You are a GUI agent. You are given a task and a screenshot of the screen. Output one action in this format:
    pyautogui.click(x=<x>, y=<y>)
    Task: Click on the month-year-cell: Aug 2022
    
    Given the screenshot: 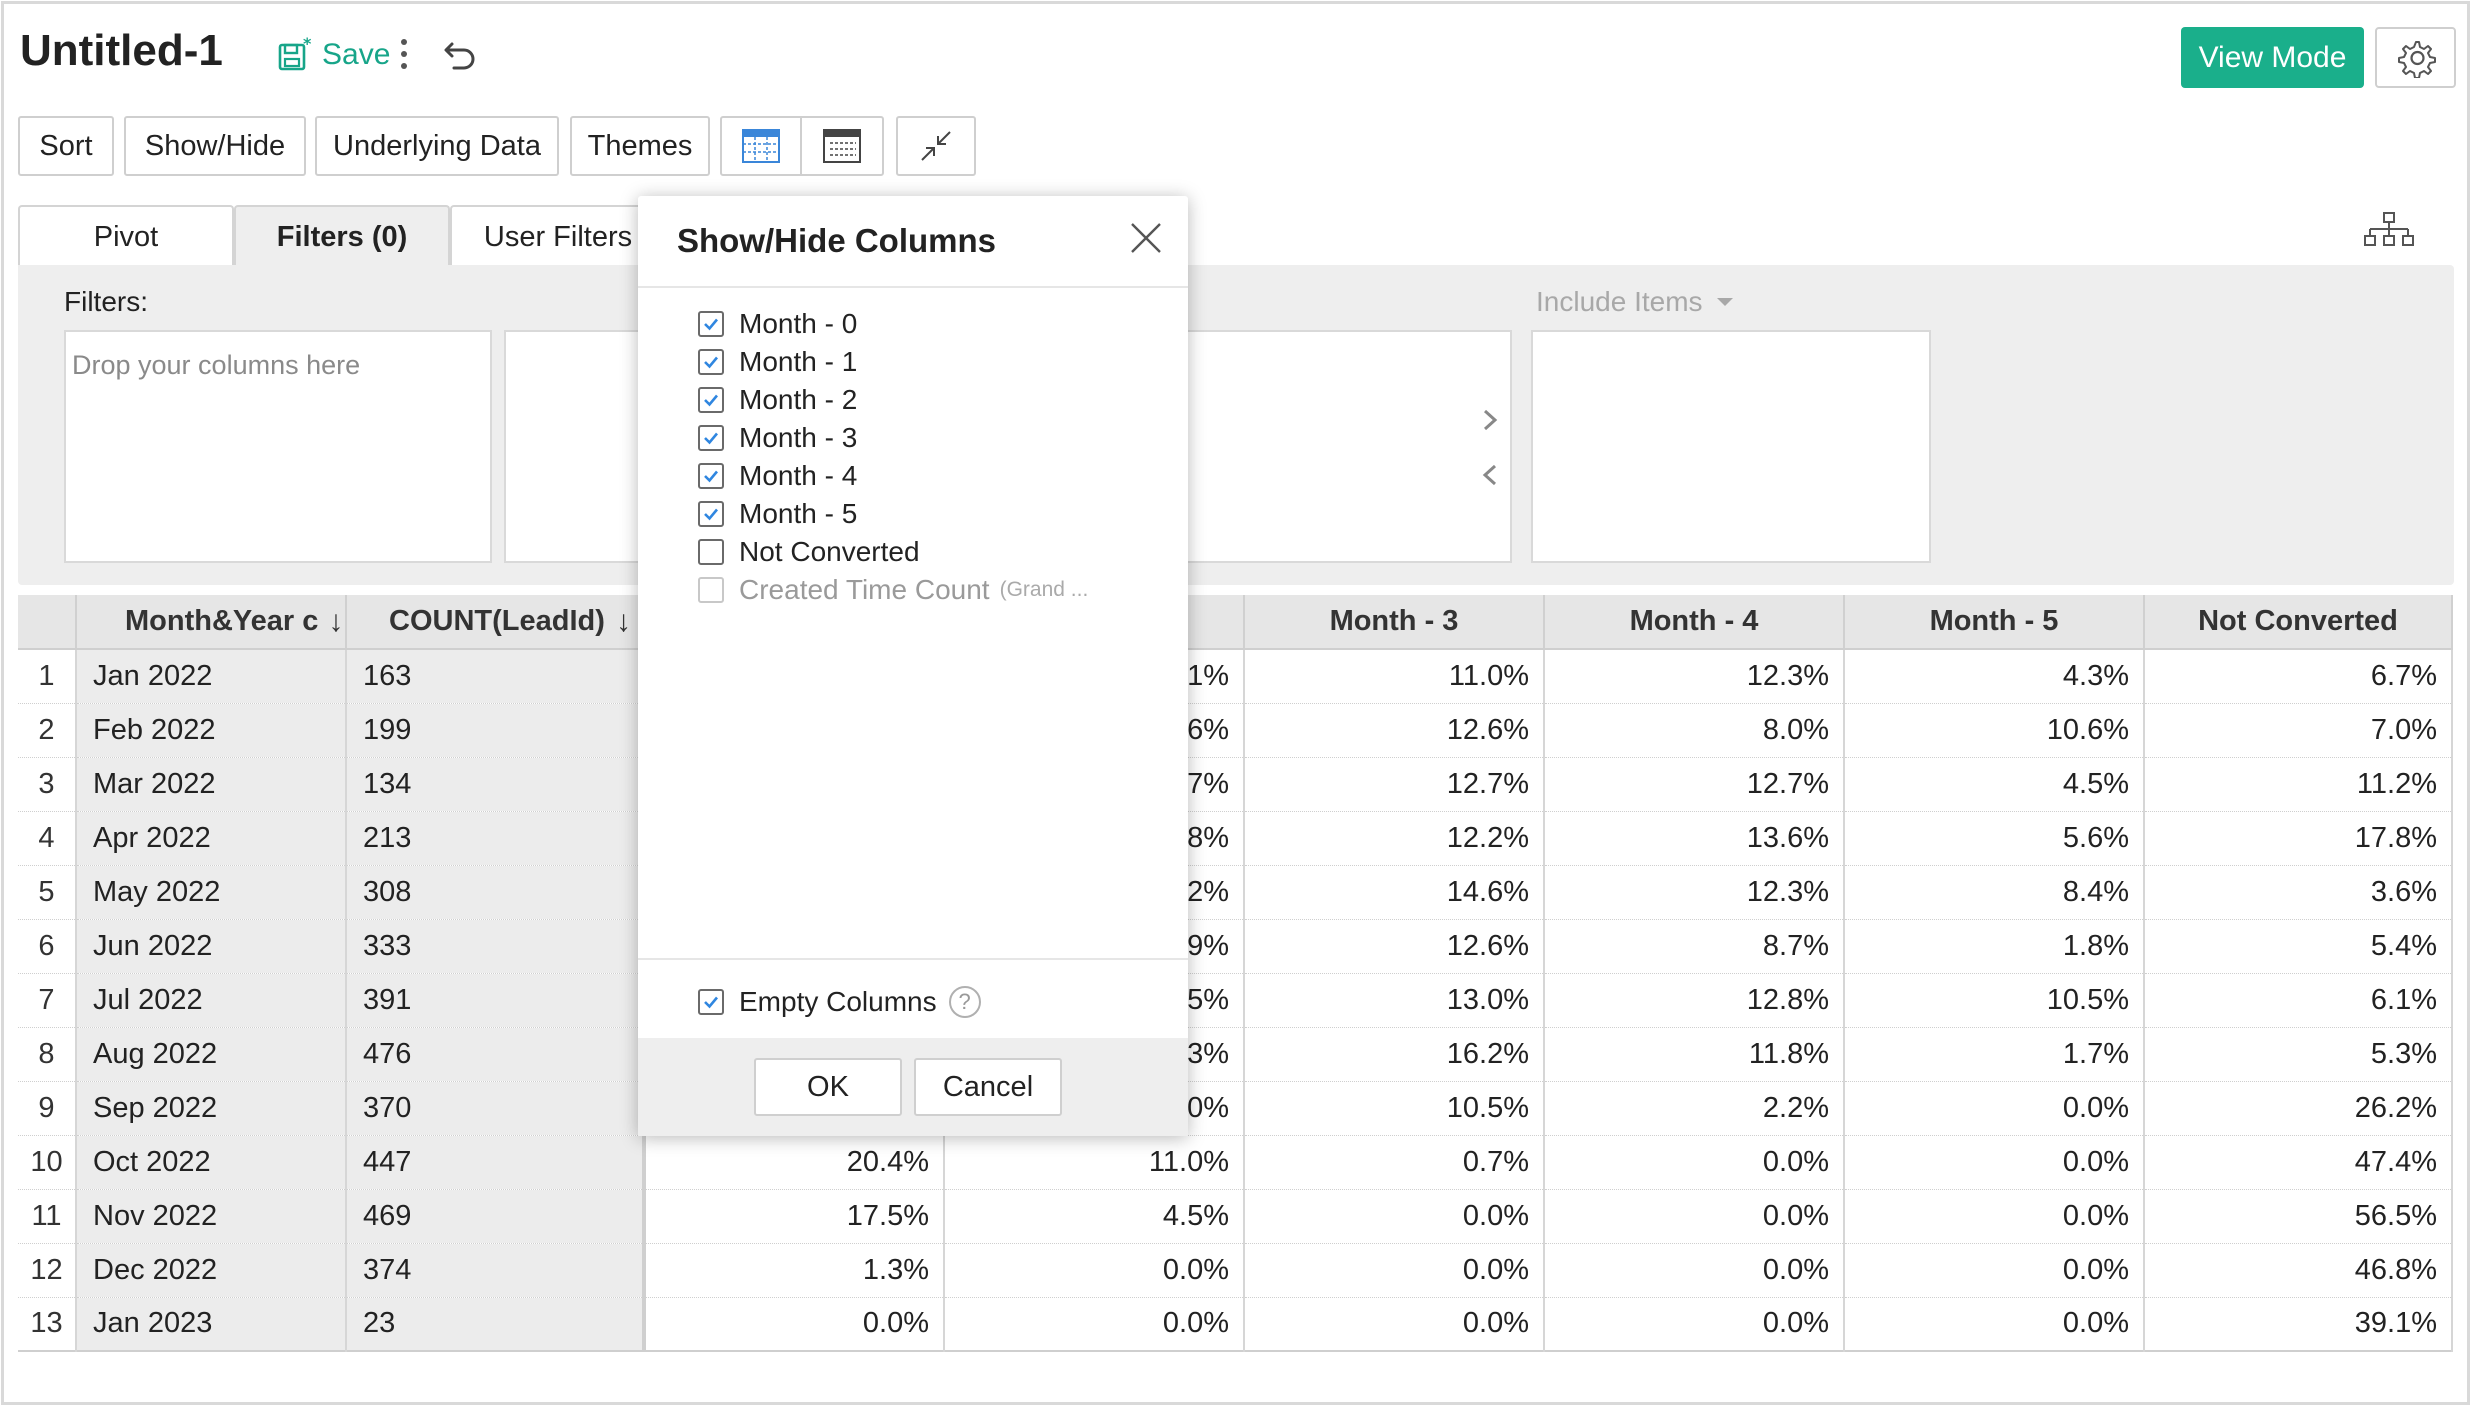 What is the action you would take?
    pyautogui.click(x=211, y=1054)
    